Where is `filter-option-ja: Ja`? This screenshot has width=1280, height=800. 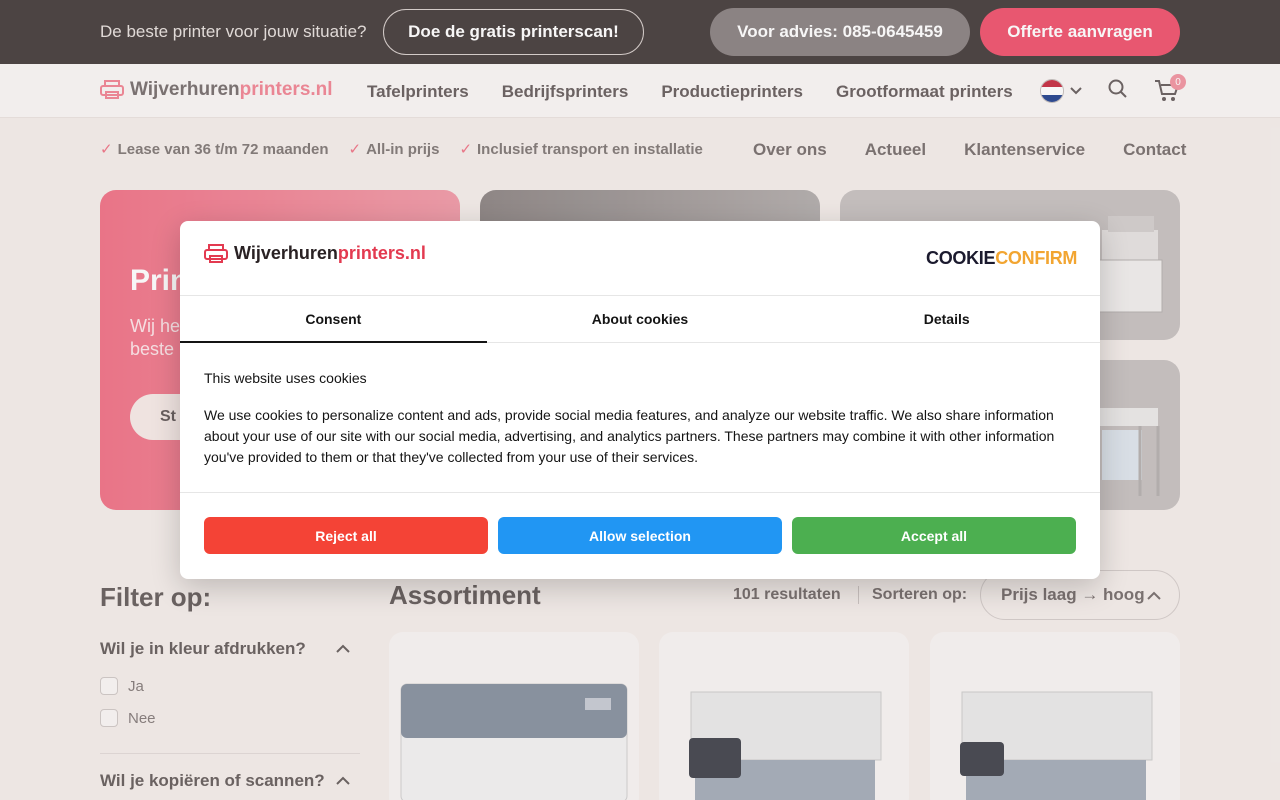
filter-option-ja: Ja is located at coordinates (122, 686).